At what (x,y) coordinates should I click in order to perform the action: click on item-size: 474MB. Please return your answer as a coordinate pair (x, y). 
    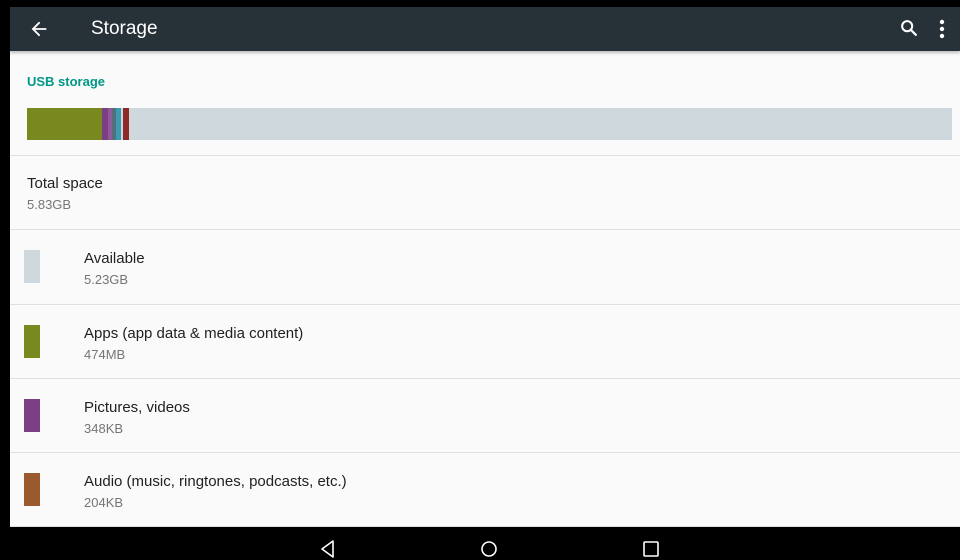
    Looking at the image, I should click on (105, 354).